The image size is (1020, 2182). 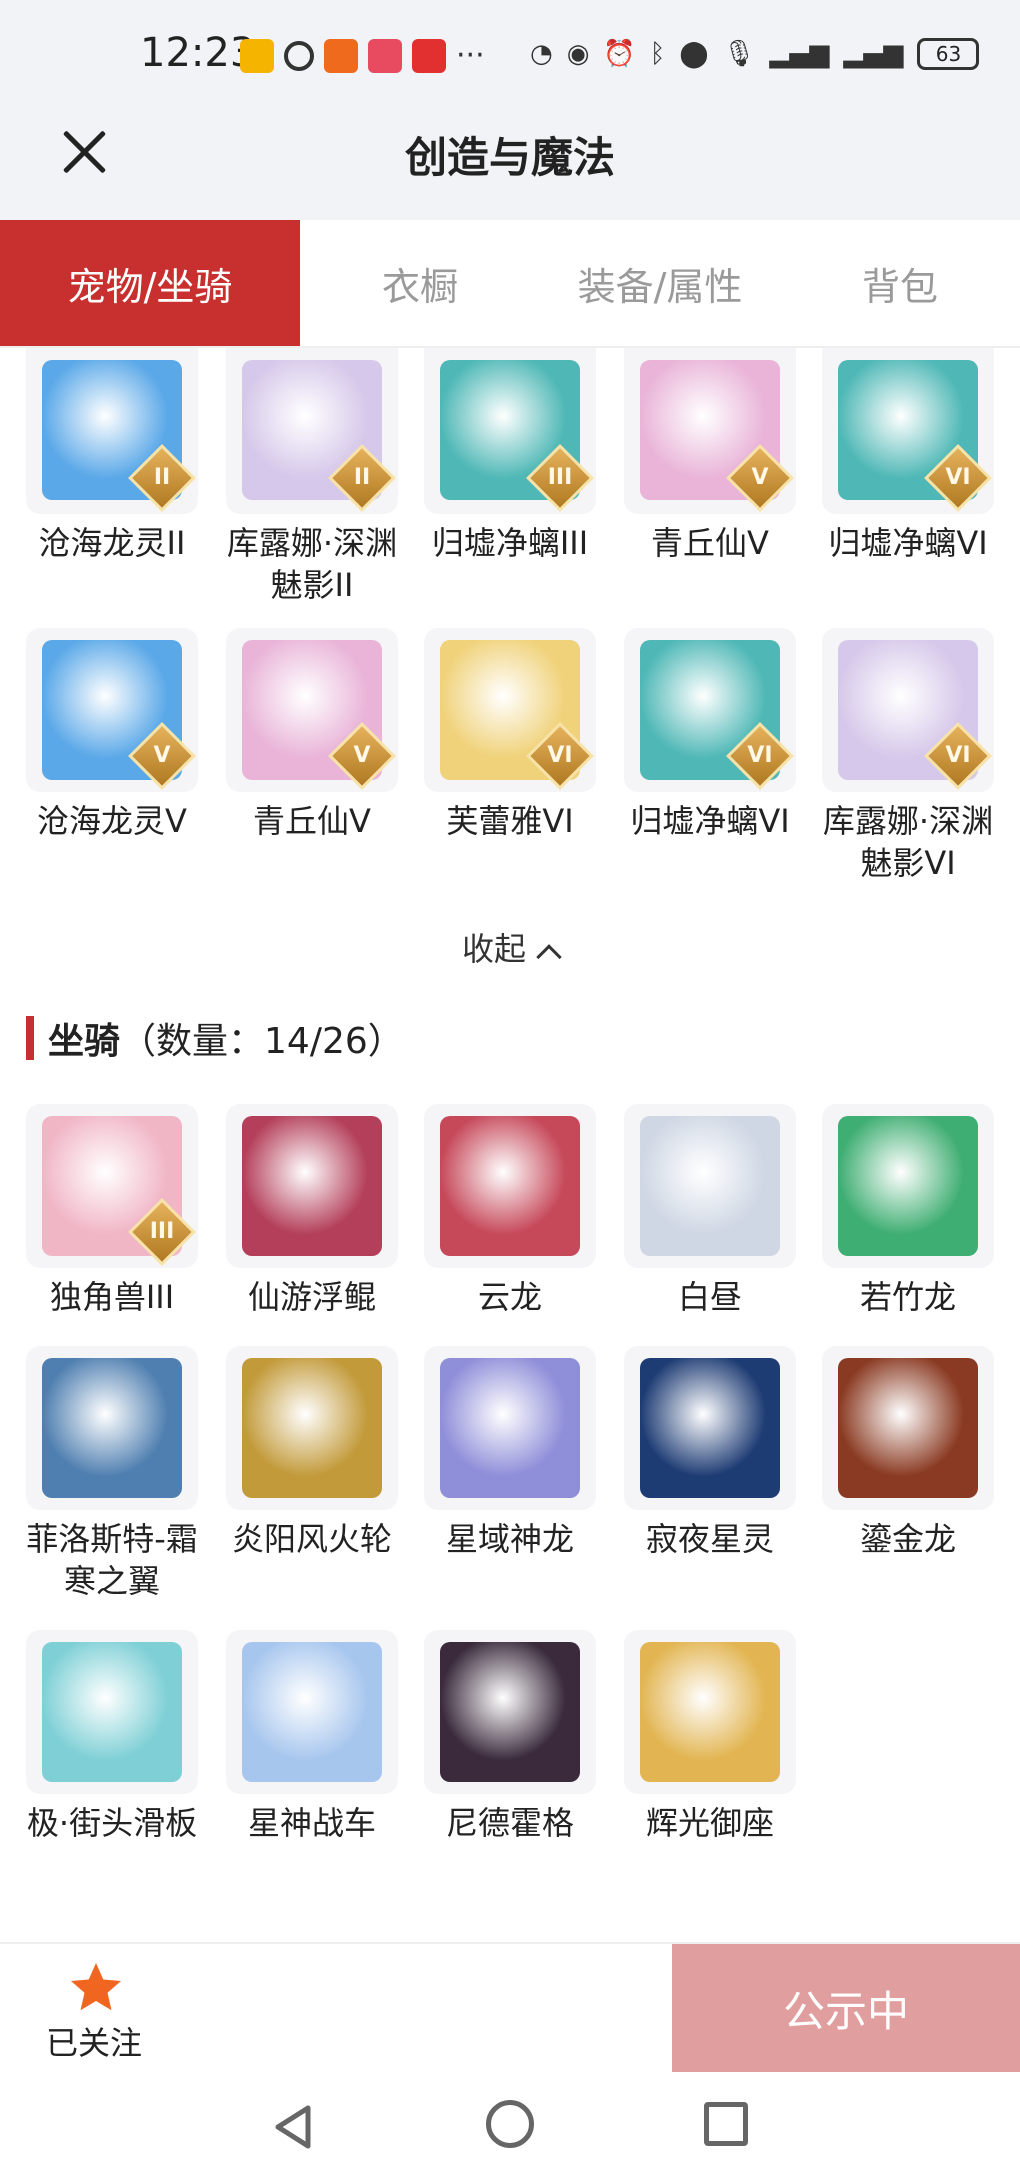 I want to click on item-name: 炎阳风火轮, so click(x=311, y=1539).